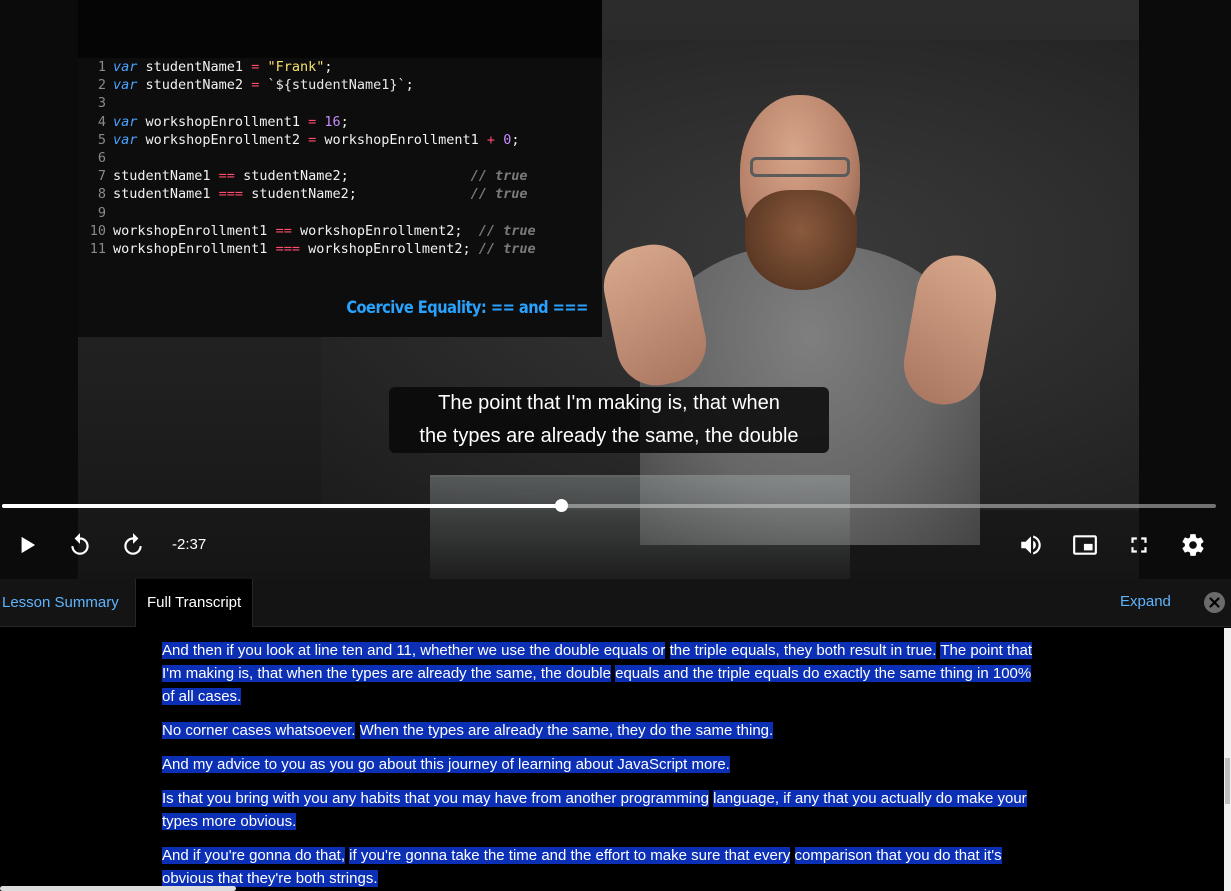  What do you see at coordinates (800, 167) in the screenshot?
I see `presenter-glasses` at bounding box center [800, 167].